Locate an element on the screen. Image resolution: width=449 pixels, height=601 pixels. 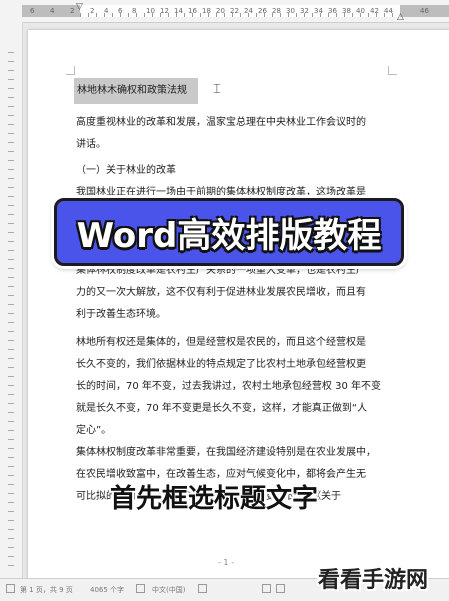
ruler-number: 46 is located at coordinates (424, 11).